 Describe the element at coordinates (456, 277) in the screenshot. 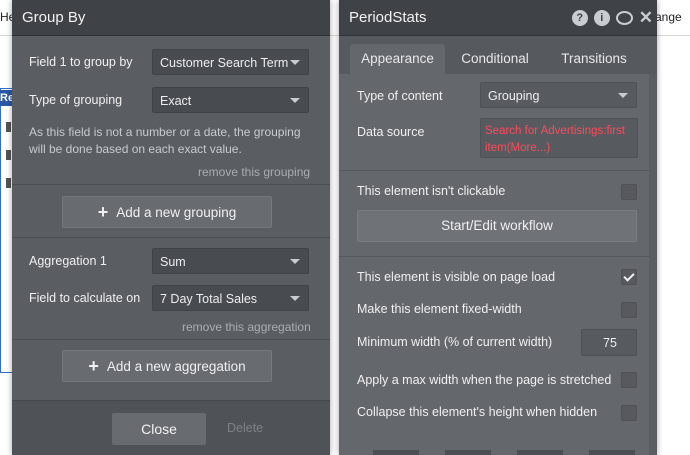

I see `visible-label: This element is visible on page load` at that location.